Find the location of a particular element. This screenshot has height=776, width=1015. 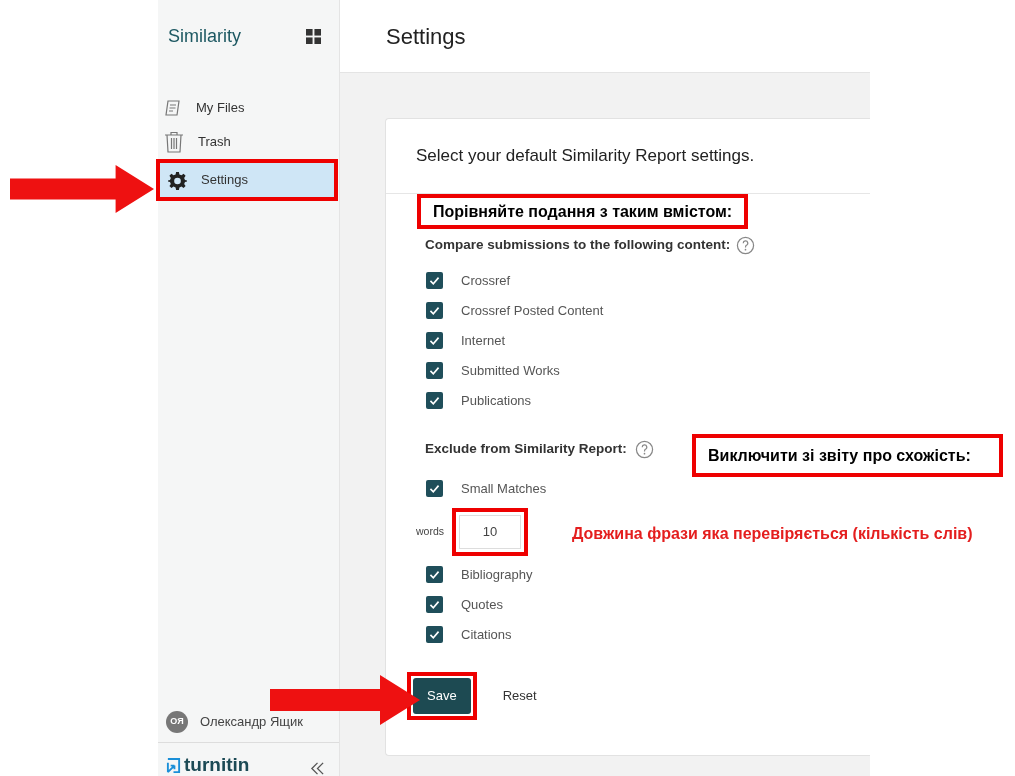

option-label: Quotes is located at coordinates (482, 604).